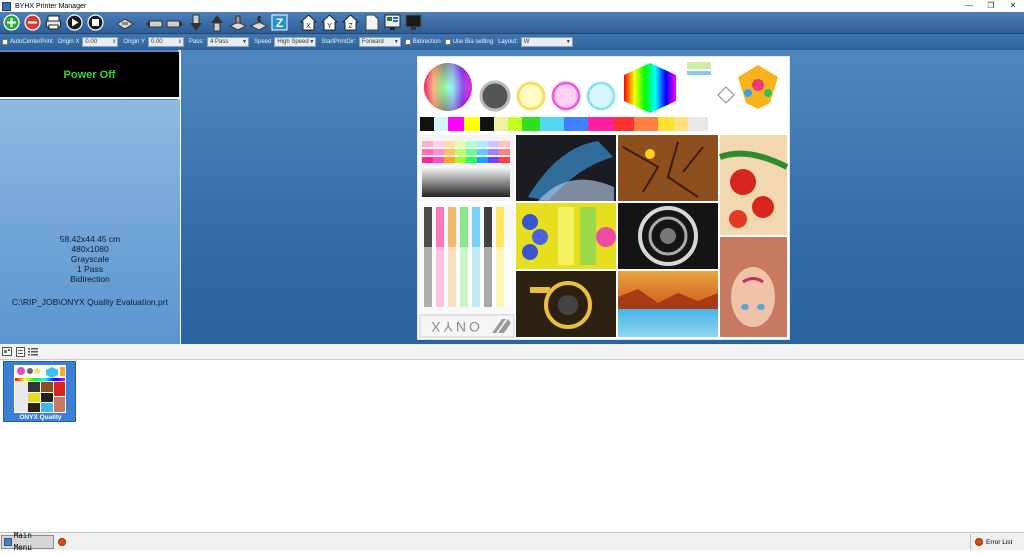 The image size is (1024, 554). What do you see at coordinates (90, 239) in the screenshot?
I see `job-size: 58.42x44.45 cm` at bounding box center [90, 239].